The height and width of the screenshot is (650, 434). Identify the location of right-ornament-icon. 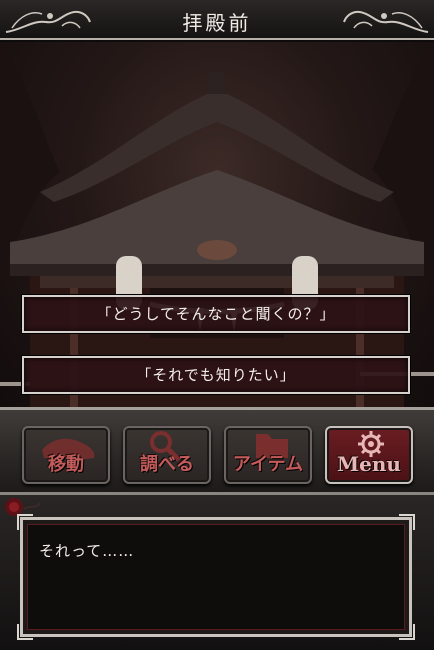
(386, 21).